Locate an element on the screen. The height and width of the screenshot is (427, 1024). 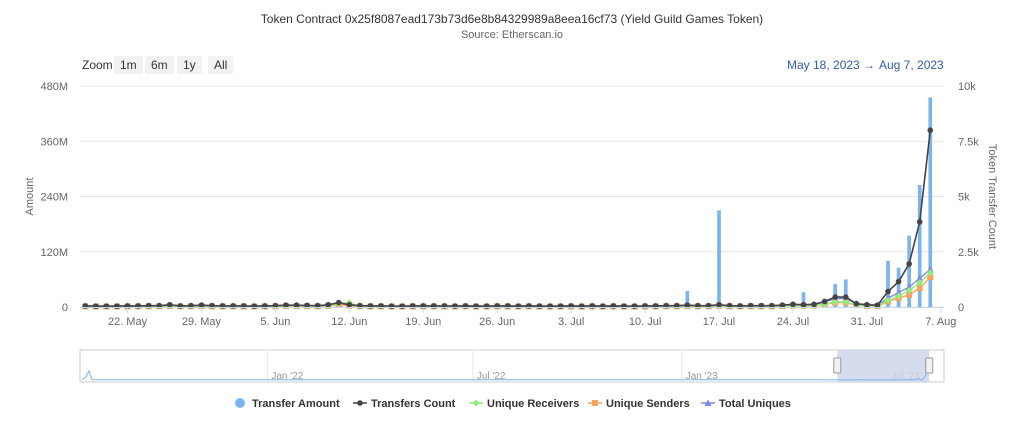
x-tick-label: 17. Jul is located at coordinates (719, 322).